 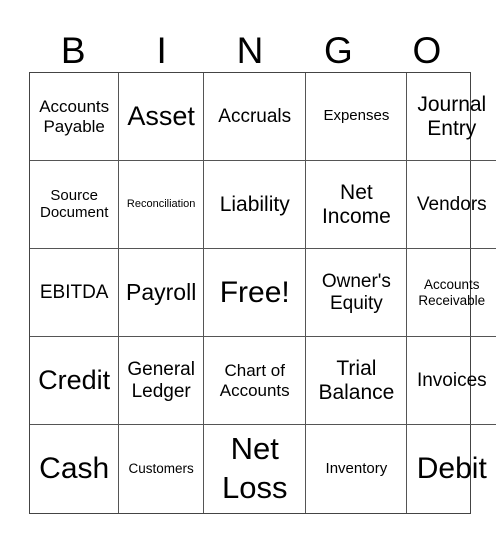 I want to click on bingo-cell: General Ledger, so click(x=161, y=381).